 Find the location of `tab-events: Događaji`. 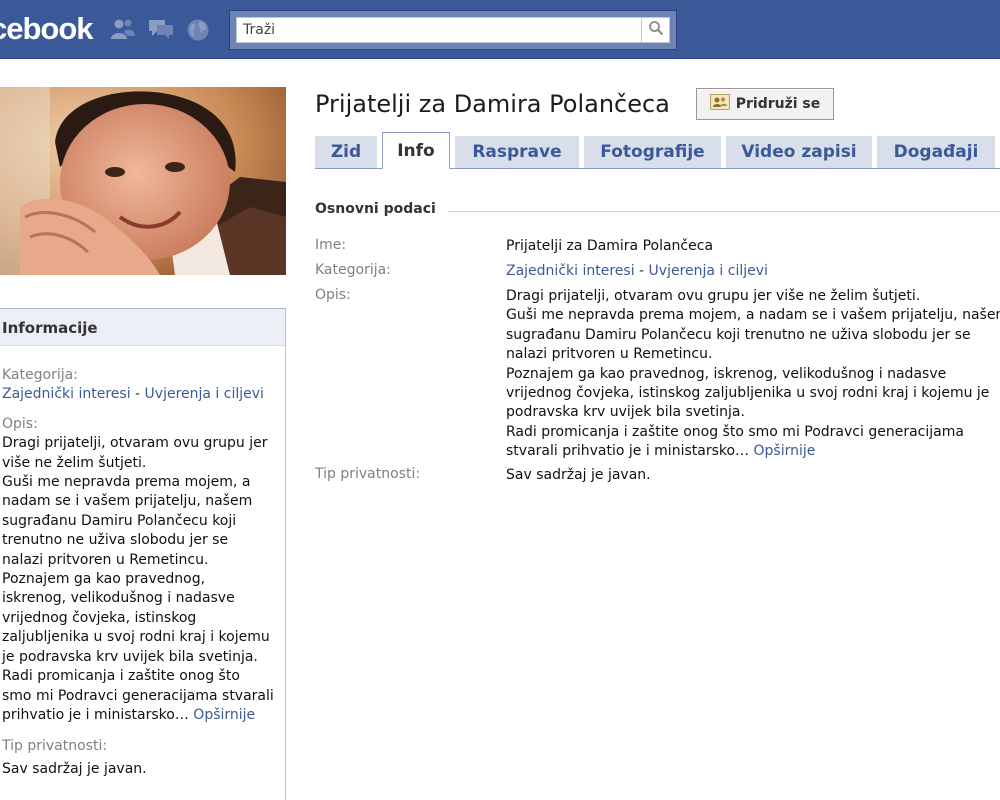

tab-events: Događaji is located at coordinates (936, 152).